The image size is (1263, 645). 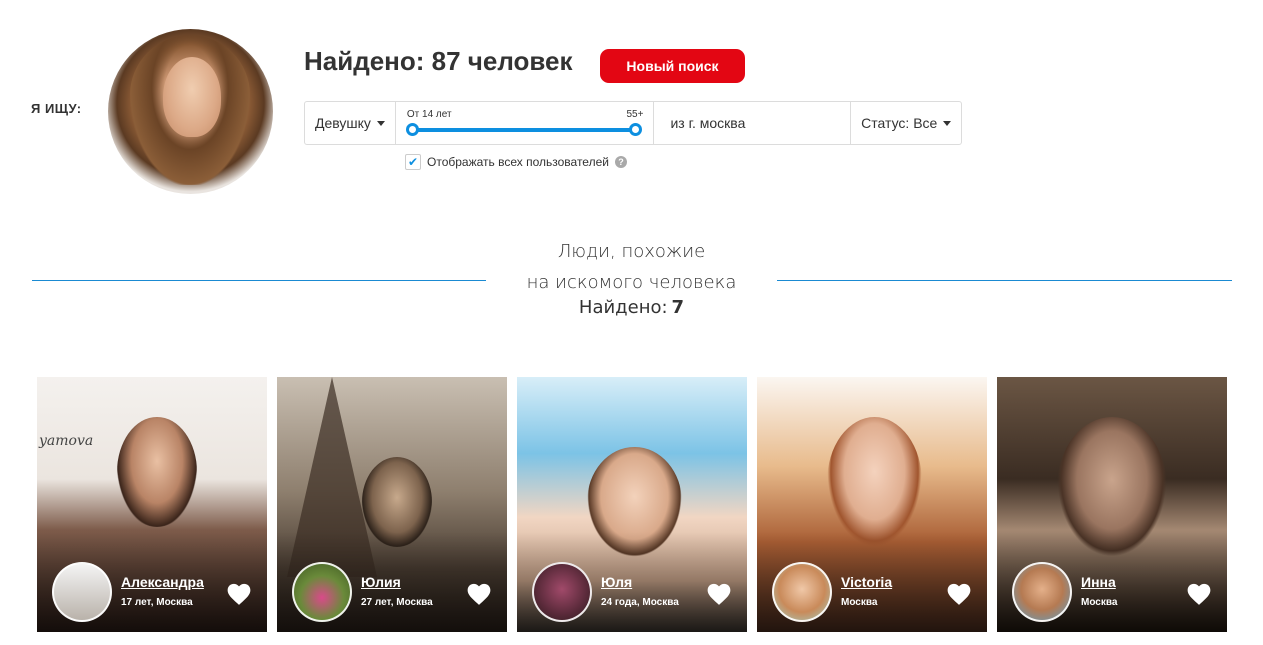 I want to click on show-all-checkbox: ✔, so click(x=413, y=162).